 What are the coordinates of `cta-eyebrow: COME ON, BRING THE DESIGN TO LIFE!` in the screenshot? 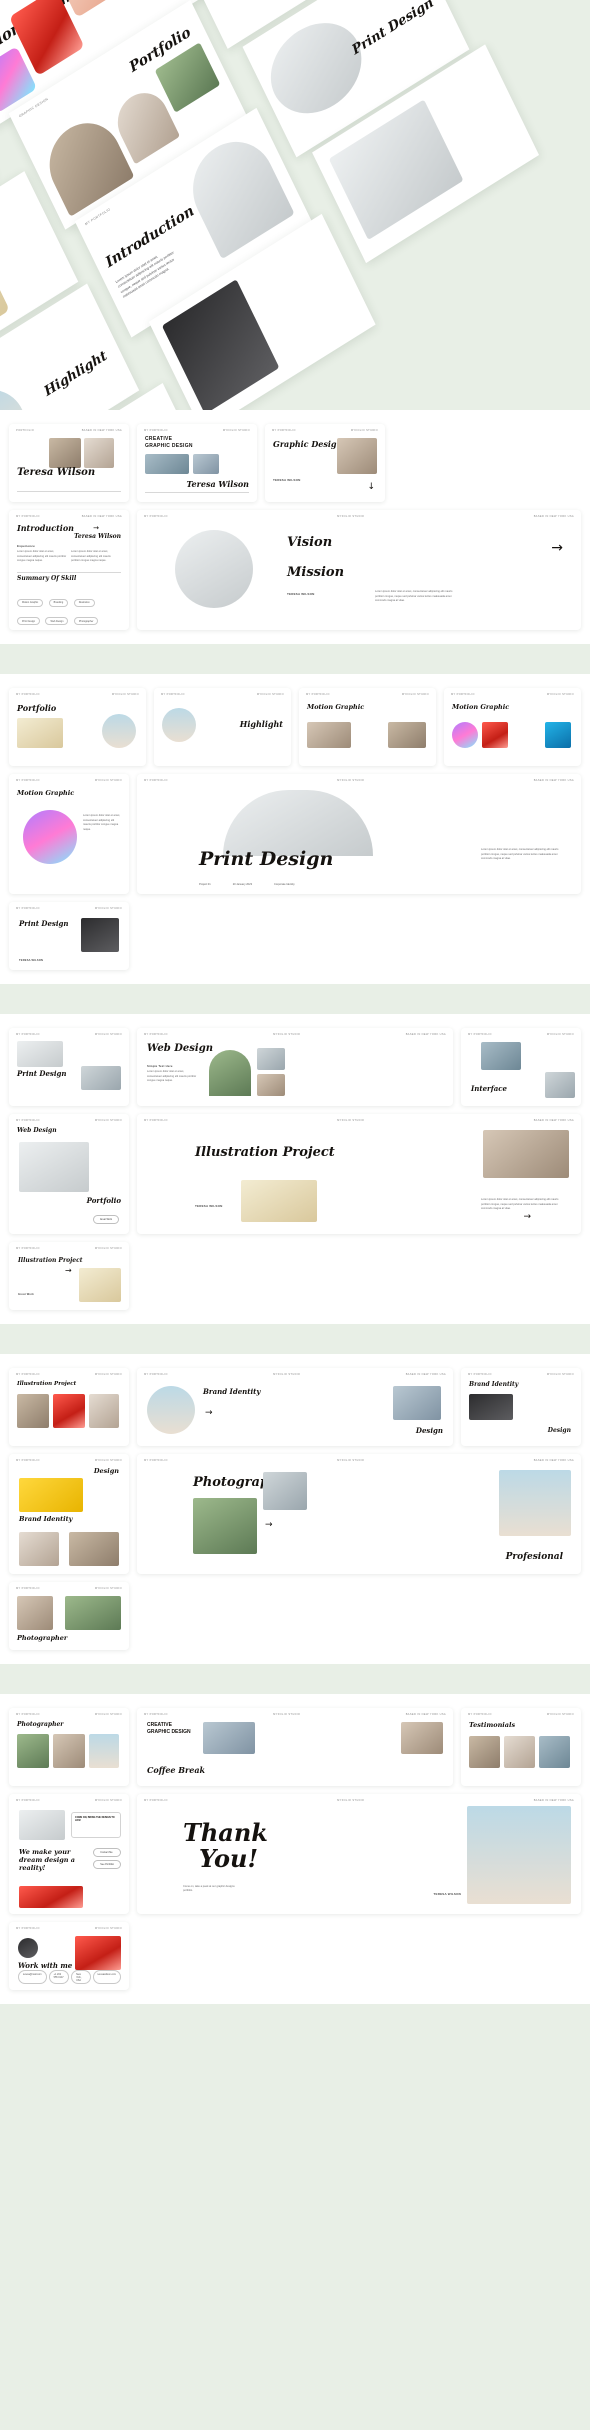 It's located at (95, 1819).